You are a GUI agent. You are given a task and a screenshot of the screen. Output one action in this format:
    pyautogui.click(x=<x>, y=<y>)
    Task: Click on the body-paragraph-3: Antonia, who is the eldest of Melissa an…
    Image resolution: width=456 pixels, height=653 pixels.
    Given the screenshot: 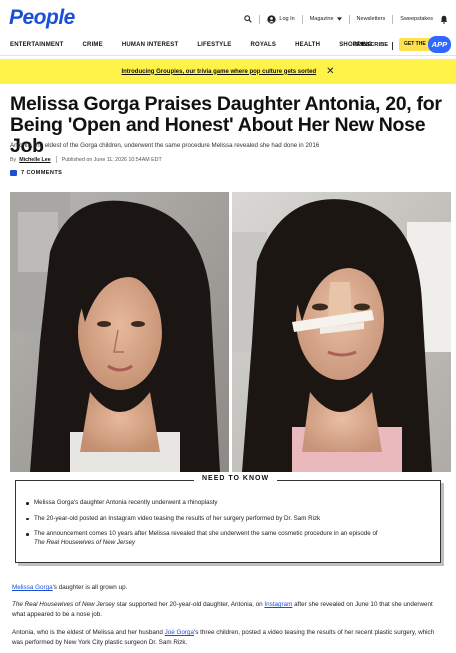 What is the action you would take?
    pyautogui.click(x=228, y=638)
    